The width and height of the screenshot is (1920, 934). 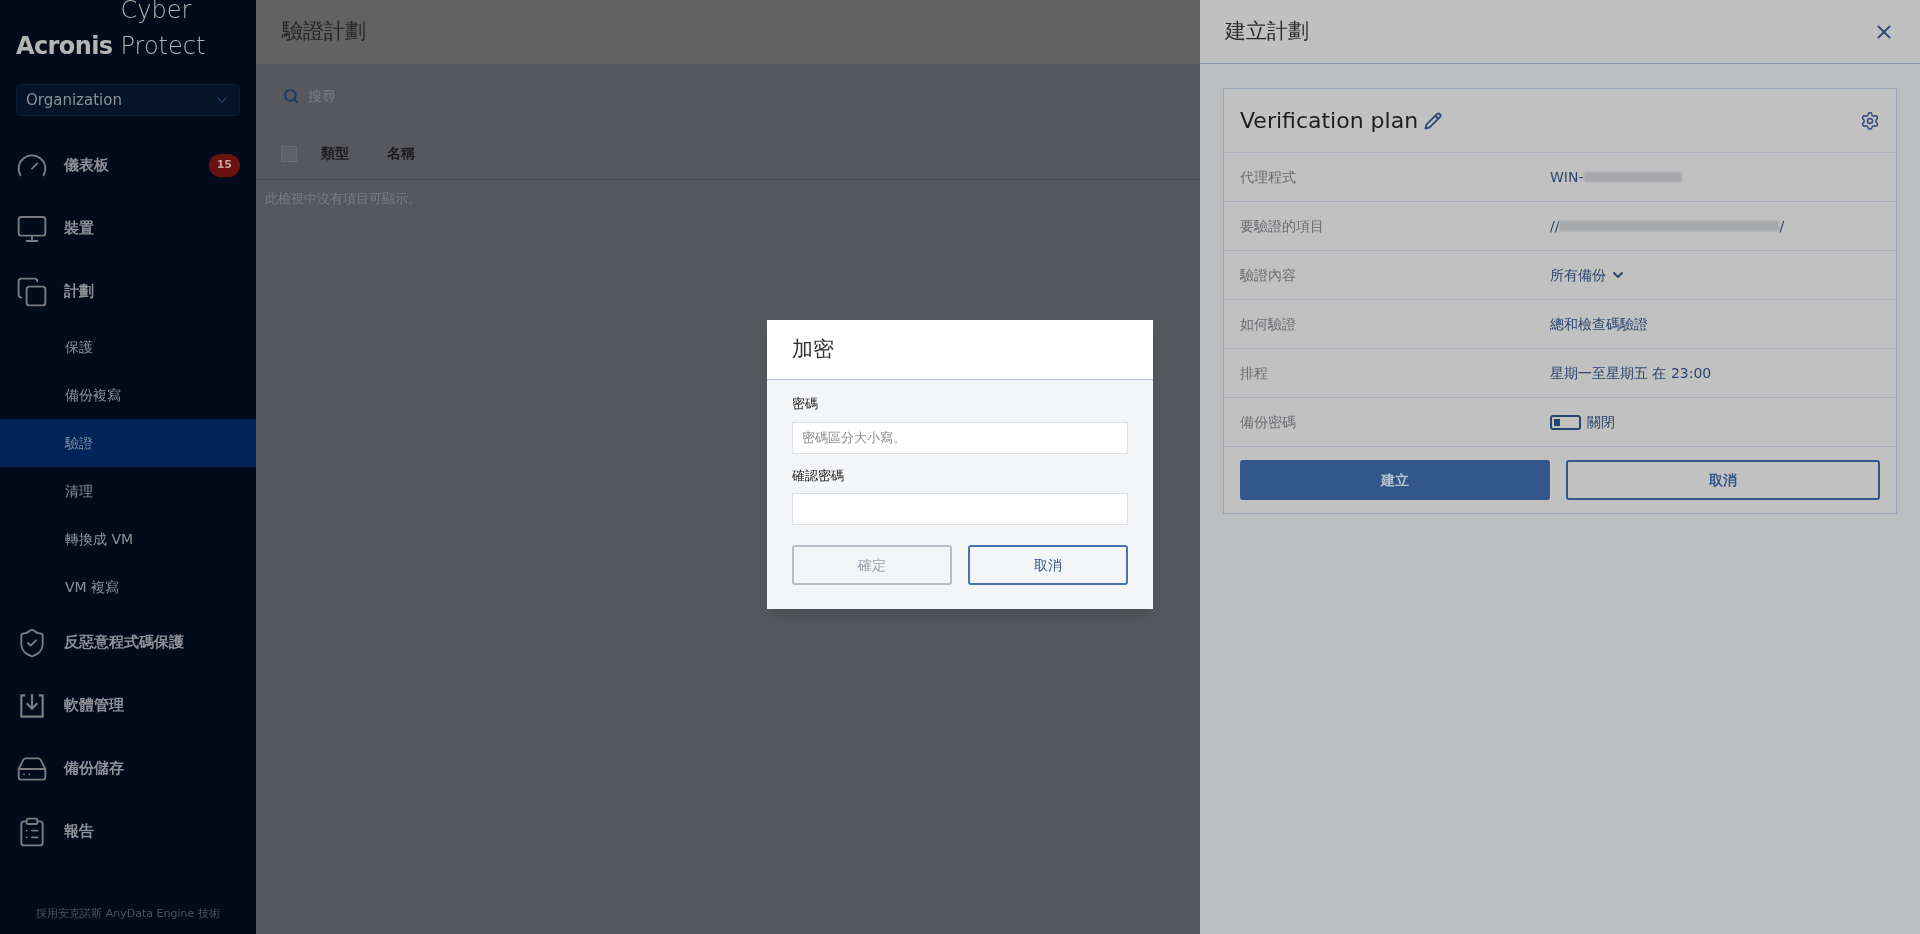 I want to click on row-label: 備份密碼, so click(x=1268, y=422).